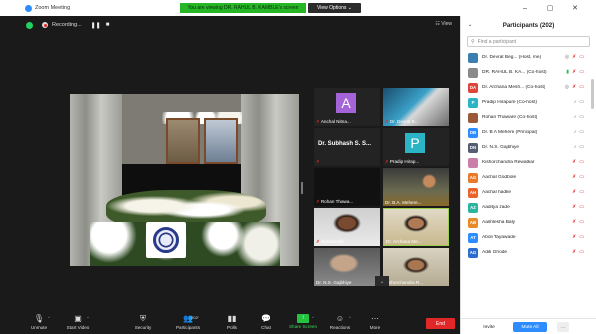 The height and width of the screenshot is (334, 596). I want to click on participants-button: 👥 202 ^ Participants, so click(188, 324).